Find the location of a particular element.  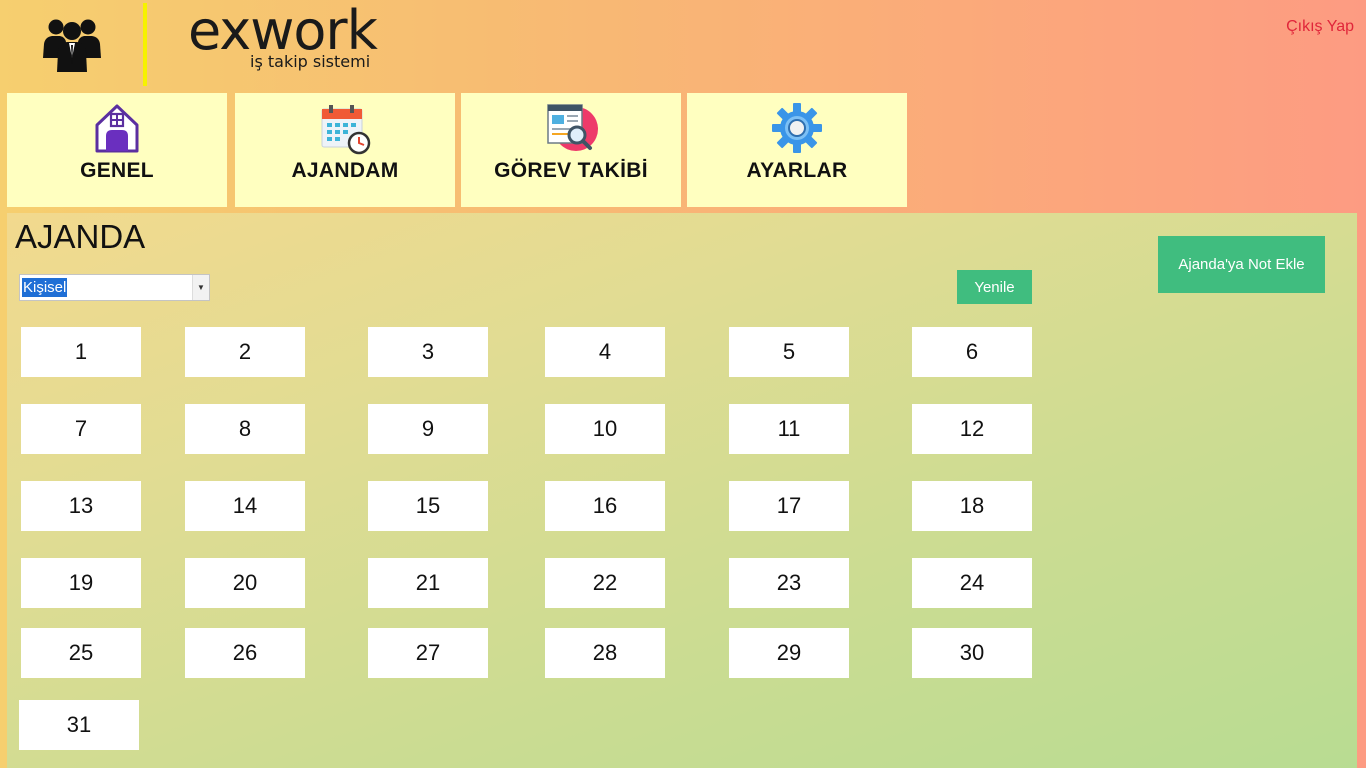

day-button: 18 is located at coordinates (972, 506).